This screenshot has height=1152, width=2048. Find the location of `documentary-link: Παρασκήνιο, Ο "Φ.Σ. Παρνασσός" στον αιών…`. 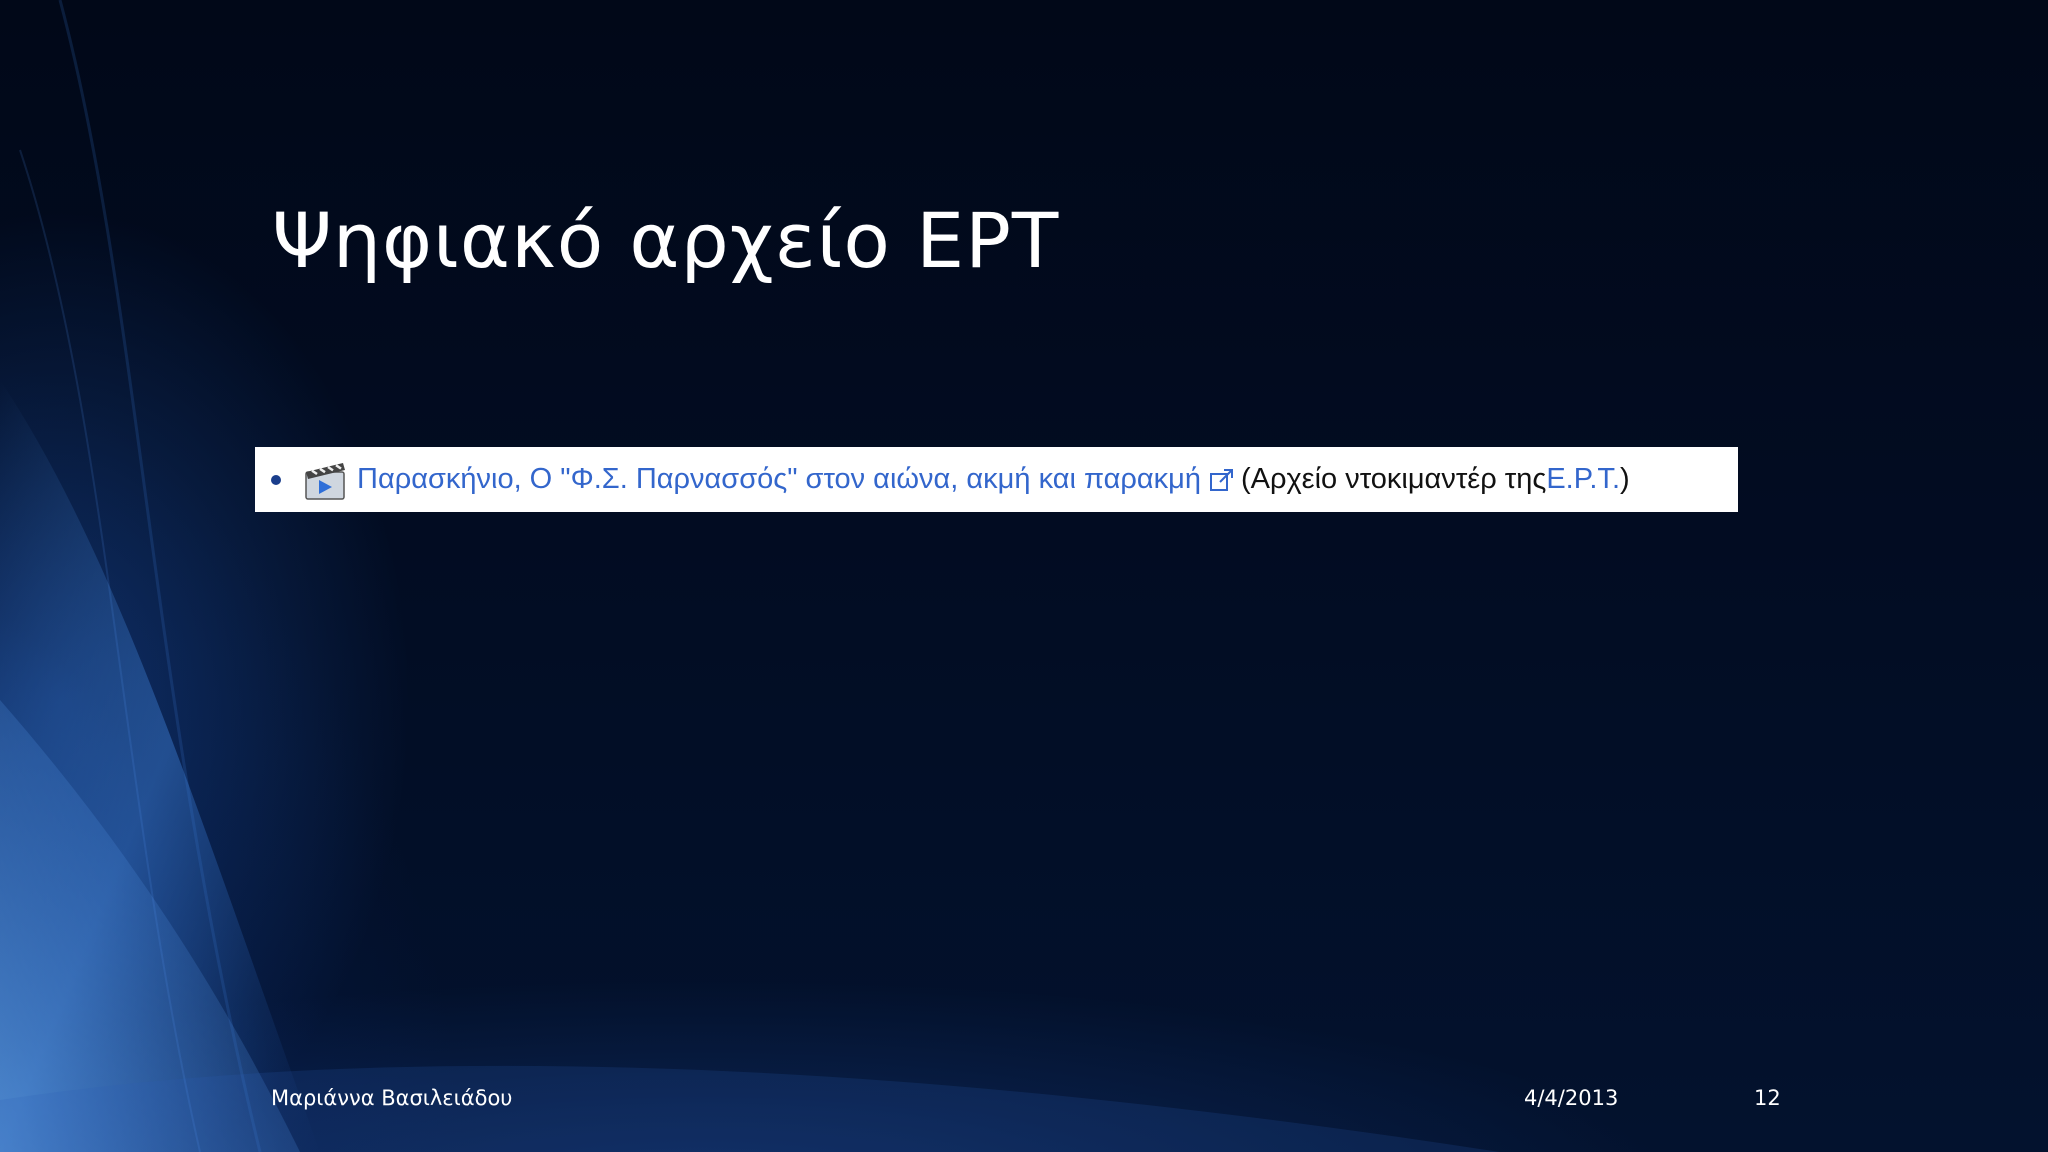

documentary-link: Παρασκήνιο, Ο "Φ.Σ. Παρνασσός" στον αιών… is located at coordinates (779, 479).